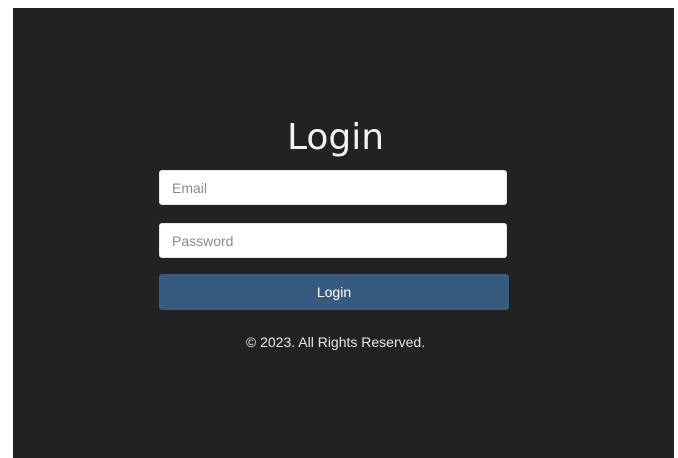  What do you see at coordinates (334, 292) in the screenshot?
I see `login-button: Login` at bounding box center [334, 292].